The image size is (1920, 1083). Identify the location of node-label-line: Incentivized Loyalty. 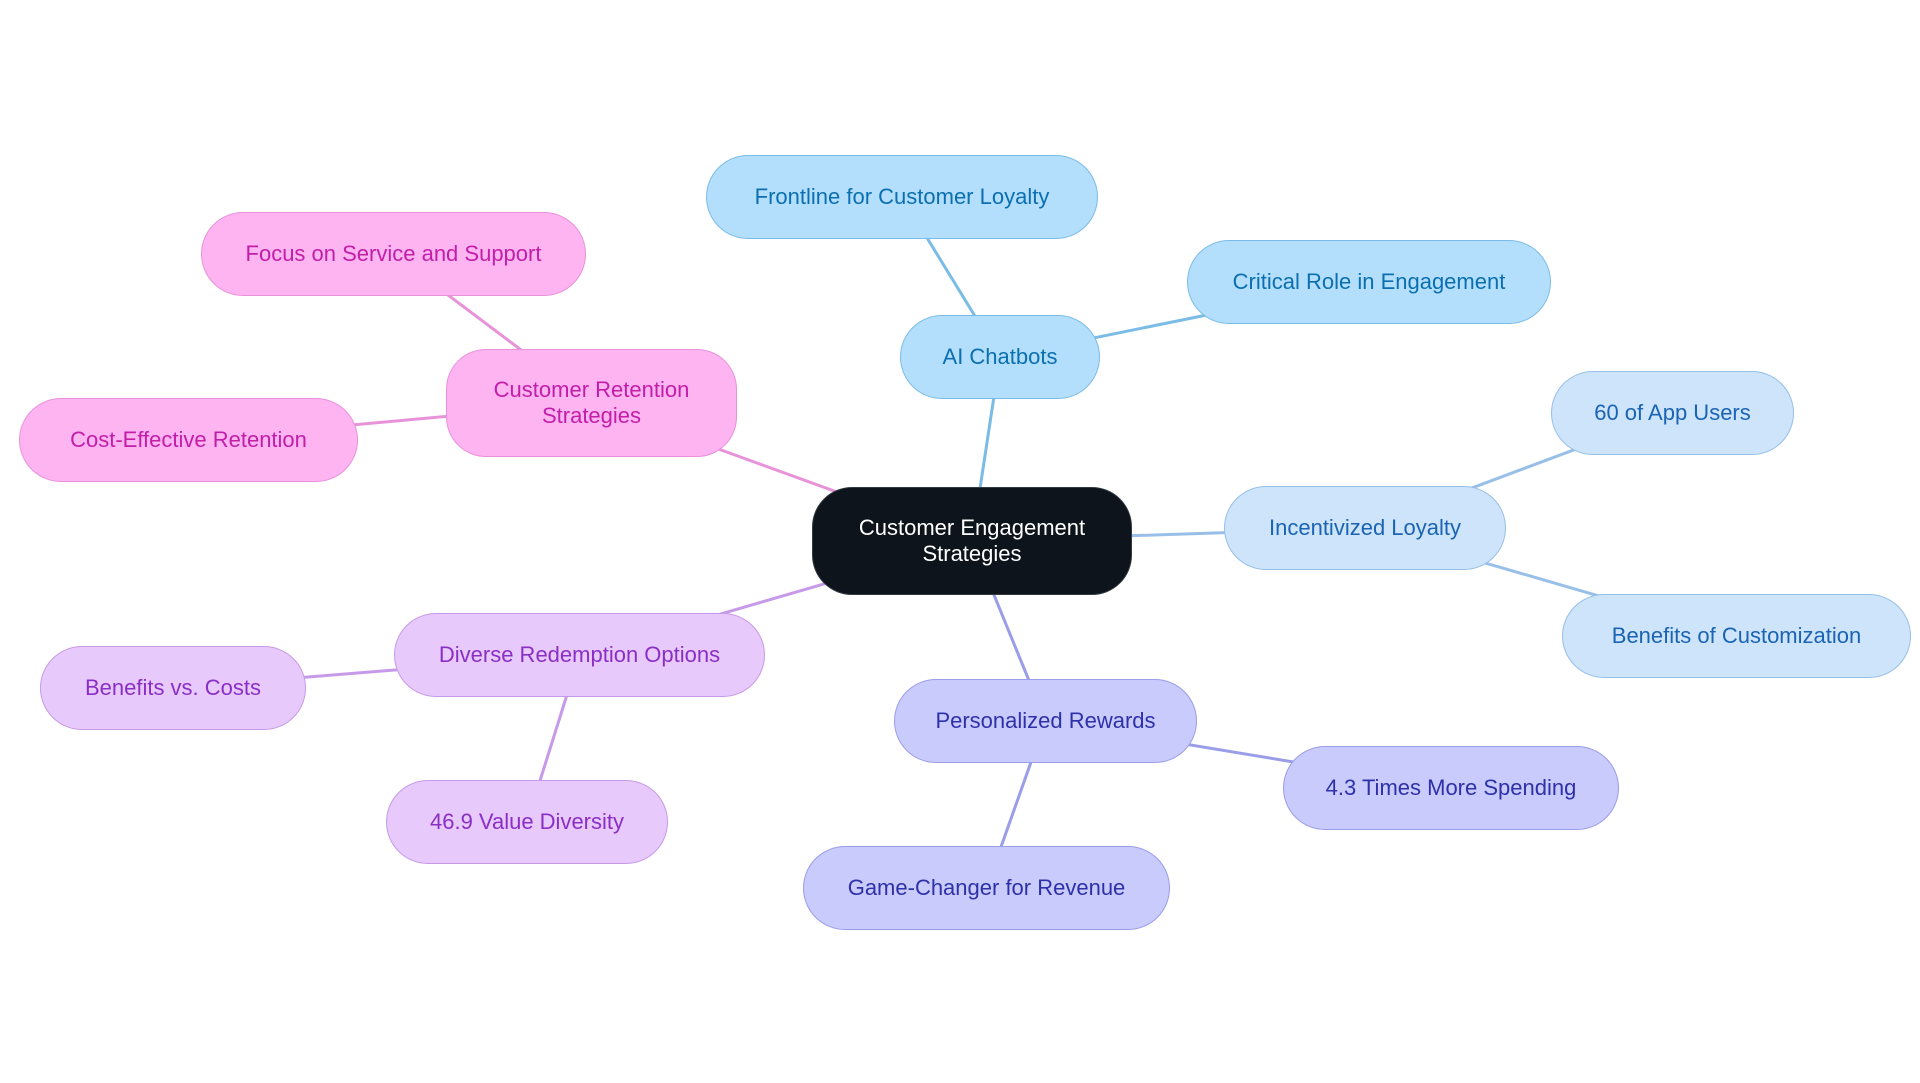
(1365, 527).